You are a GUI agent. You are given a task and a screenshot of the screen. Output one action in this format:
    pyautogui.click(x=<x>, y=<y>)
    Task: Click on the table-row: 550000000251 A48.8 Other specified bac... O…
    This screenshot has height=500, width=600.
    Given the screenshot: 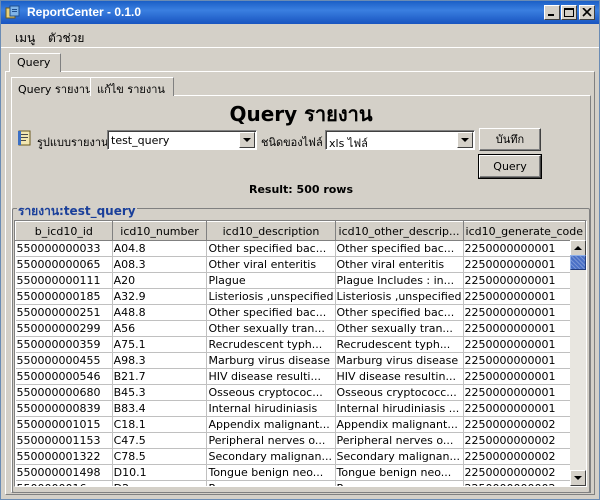 What is the action you would take?
    pyautogui.click(x=300, y=312)
    